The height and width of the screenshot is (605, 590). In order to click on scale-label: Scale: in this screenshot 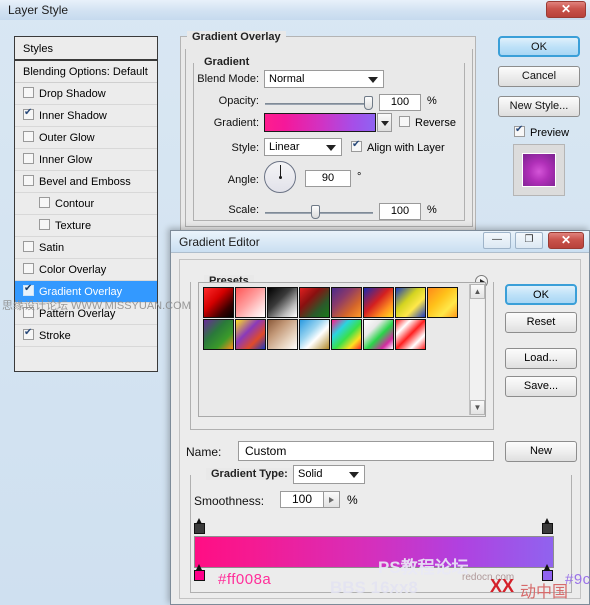, I will do `click(243, 210)`.